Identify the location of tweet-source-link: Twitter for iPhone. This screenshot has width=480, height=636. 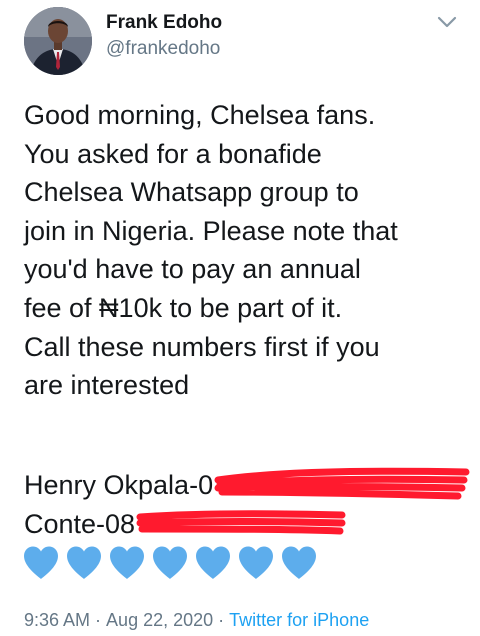
(299, 620).